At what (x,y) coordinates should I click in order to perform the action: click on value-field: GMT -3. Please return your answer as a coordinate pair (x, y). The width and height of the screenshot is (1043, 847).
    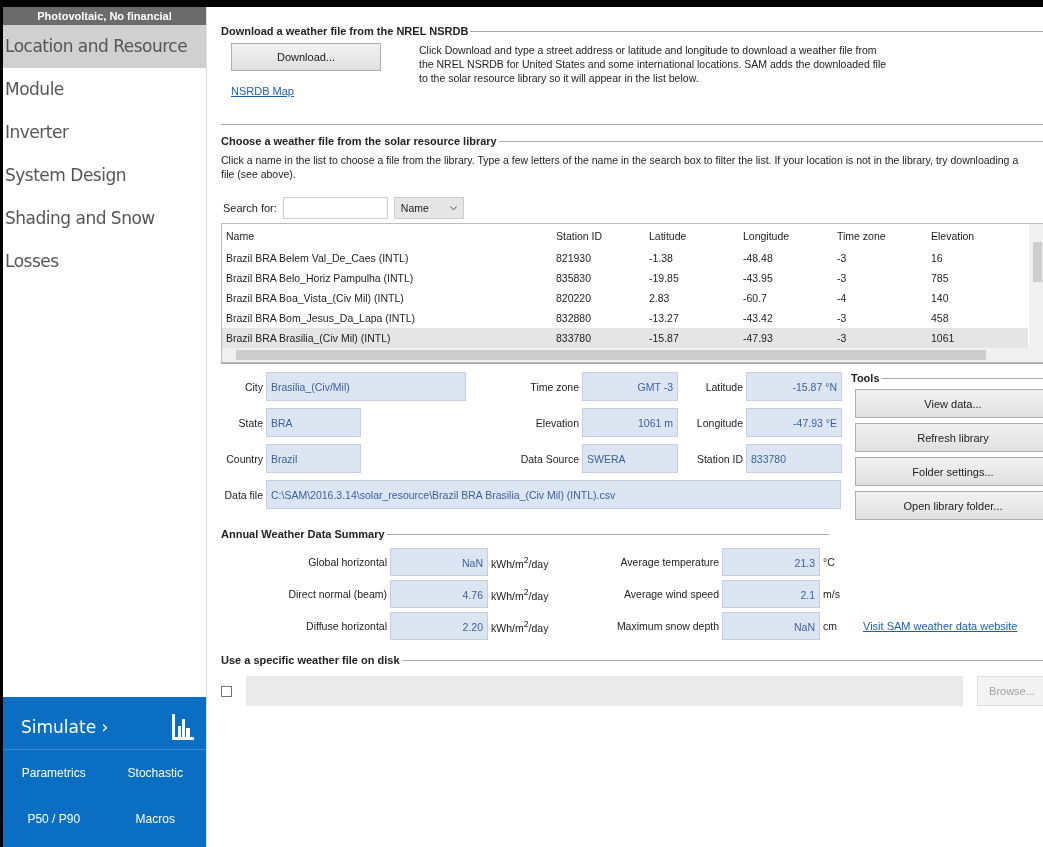
    Looking at the image, I should click on (630, 386).